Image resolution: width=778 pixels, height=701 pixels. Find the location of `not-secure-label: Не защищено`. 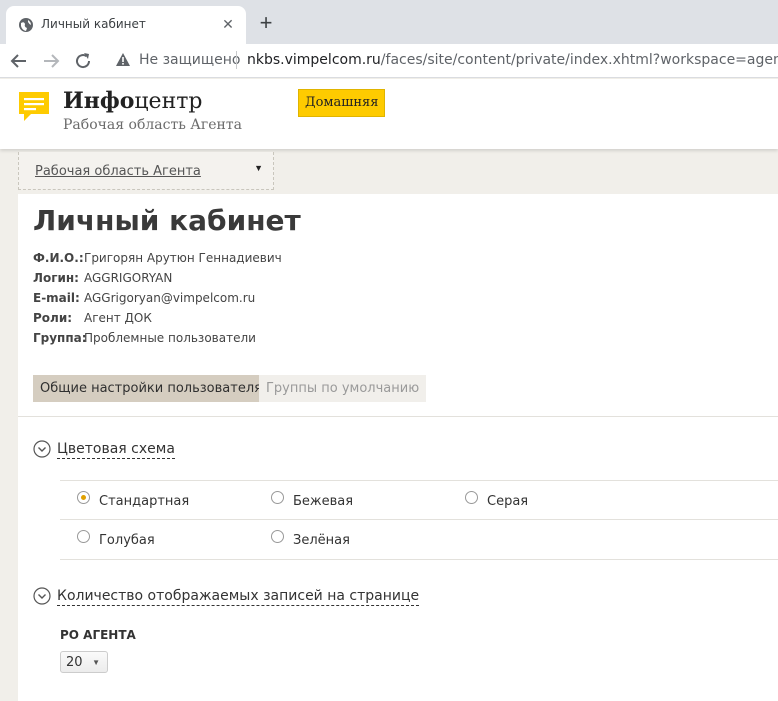

not-secure-label: Не защищено is located at coordinates (189, 60).